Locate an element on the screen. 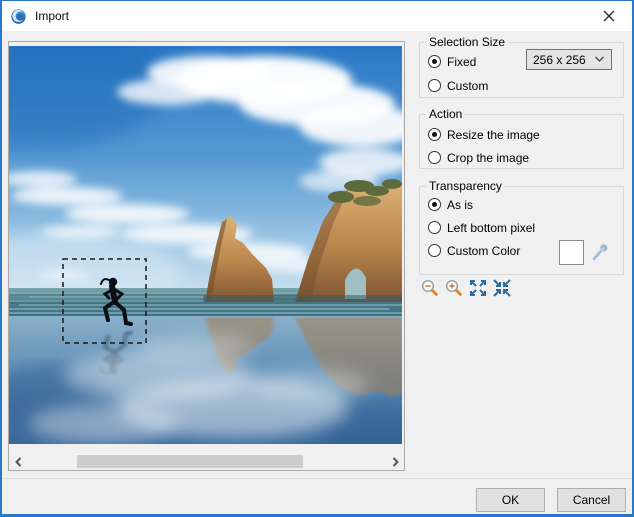  titlebar: Import is located at coordinates (317, 16).